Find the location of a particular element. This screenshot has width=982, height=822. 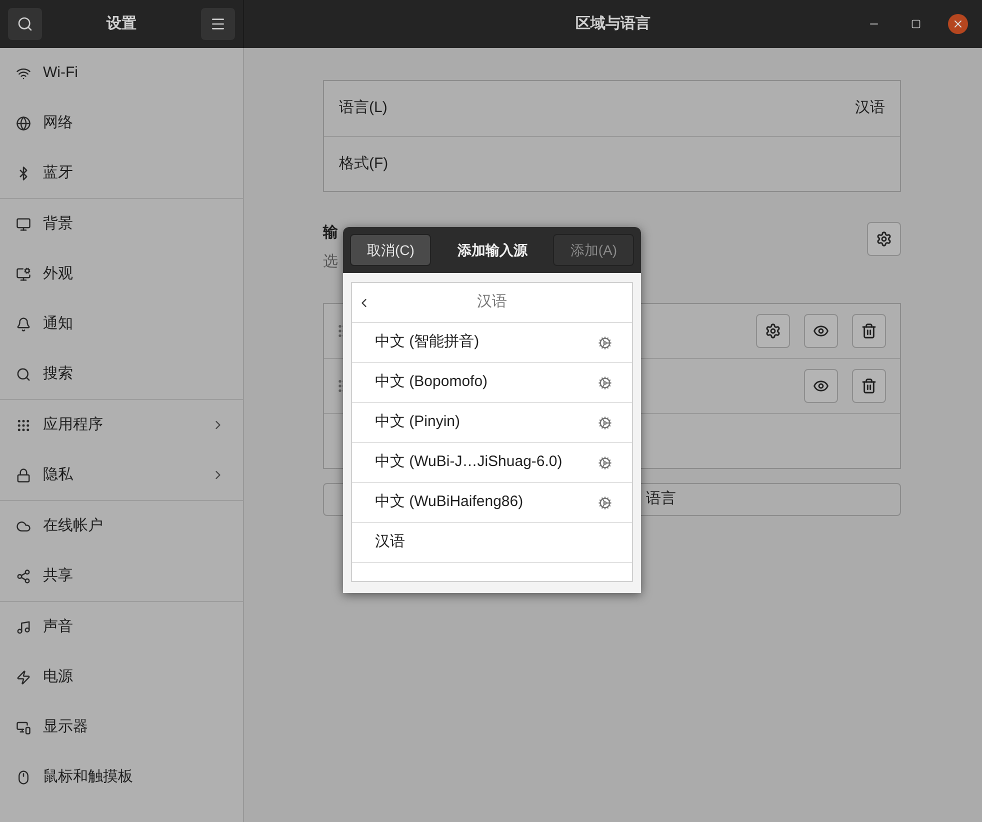

section-subtitle: 选 is located at coordinates (330, 262).